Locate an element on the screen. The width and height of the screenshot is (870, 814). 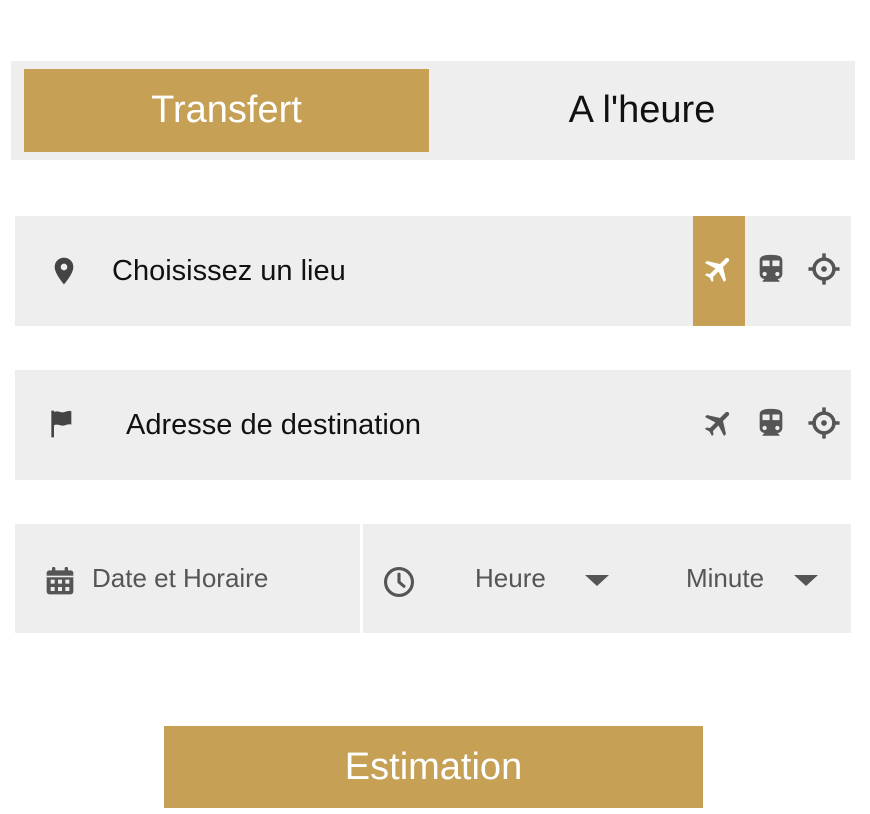
destination-airport-button is located at coordinates (719, 425).